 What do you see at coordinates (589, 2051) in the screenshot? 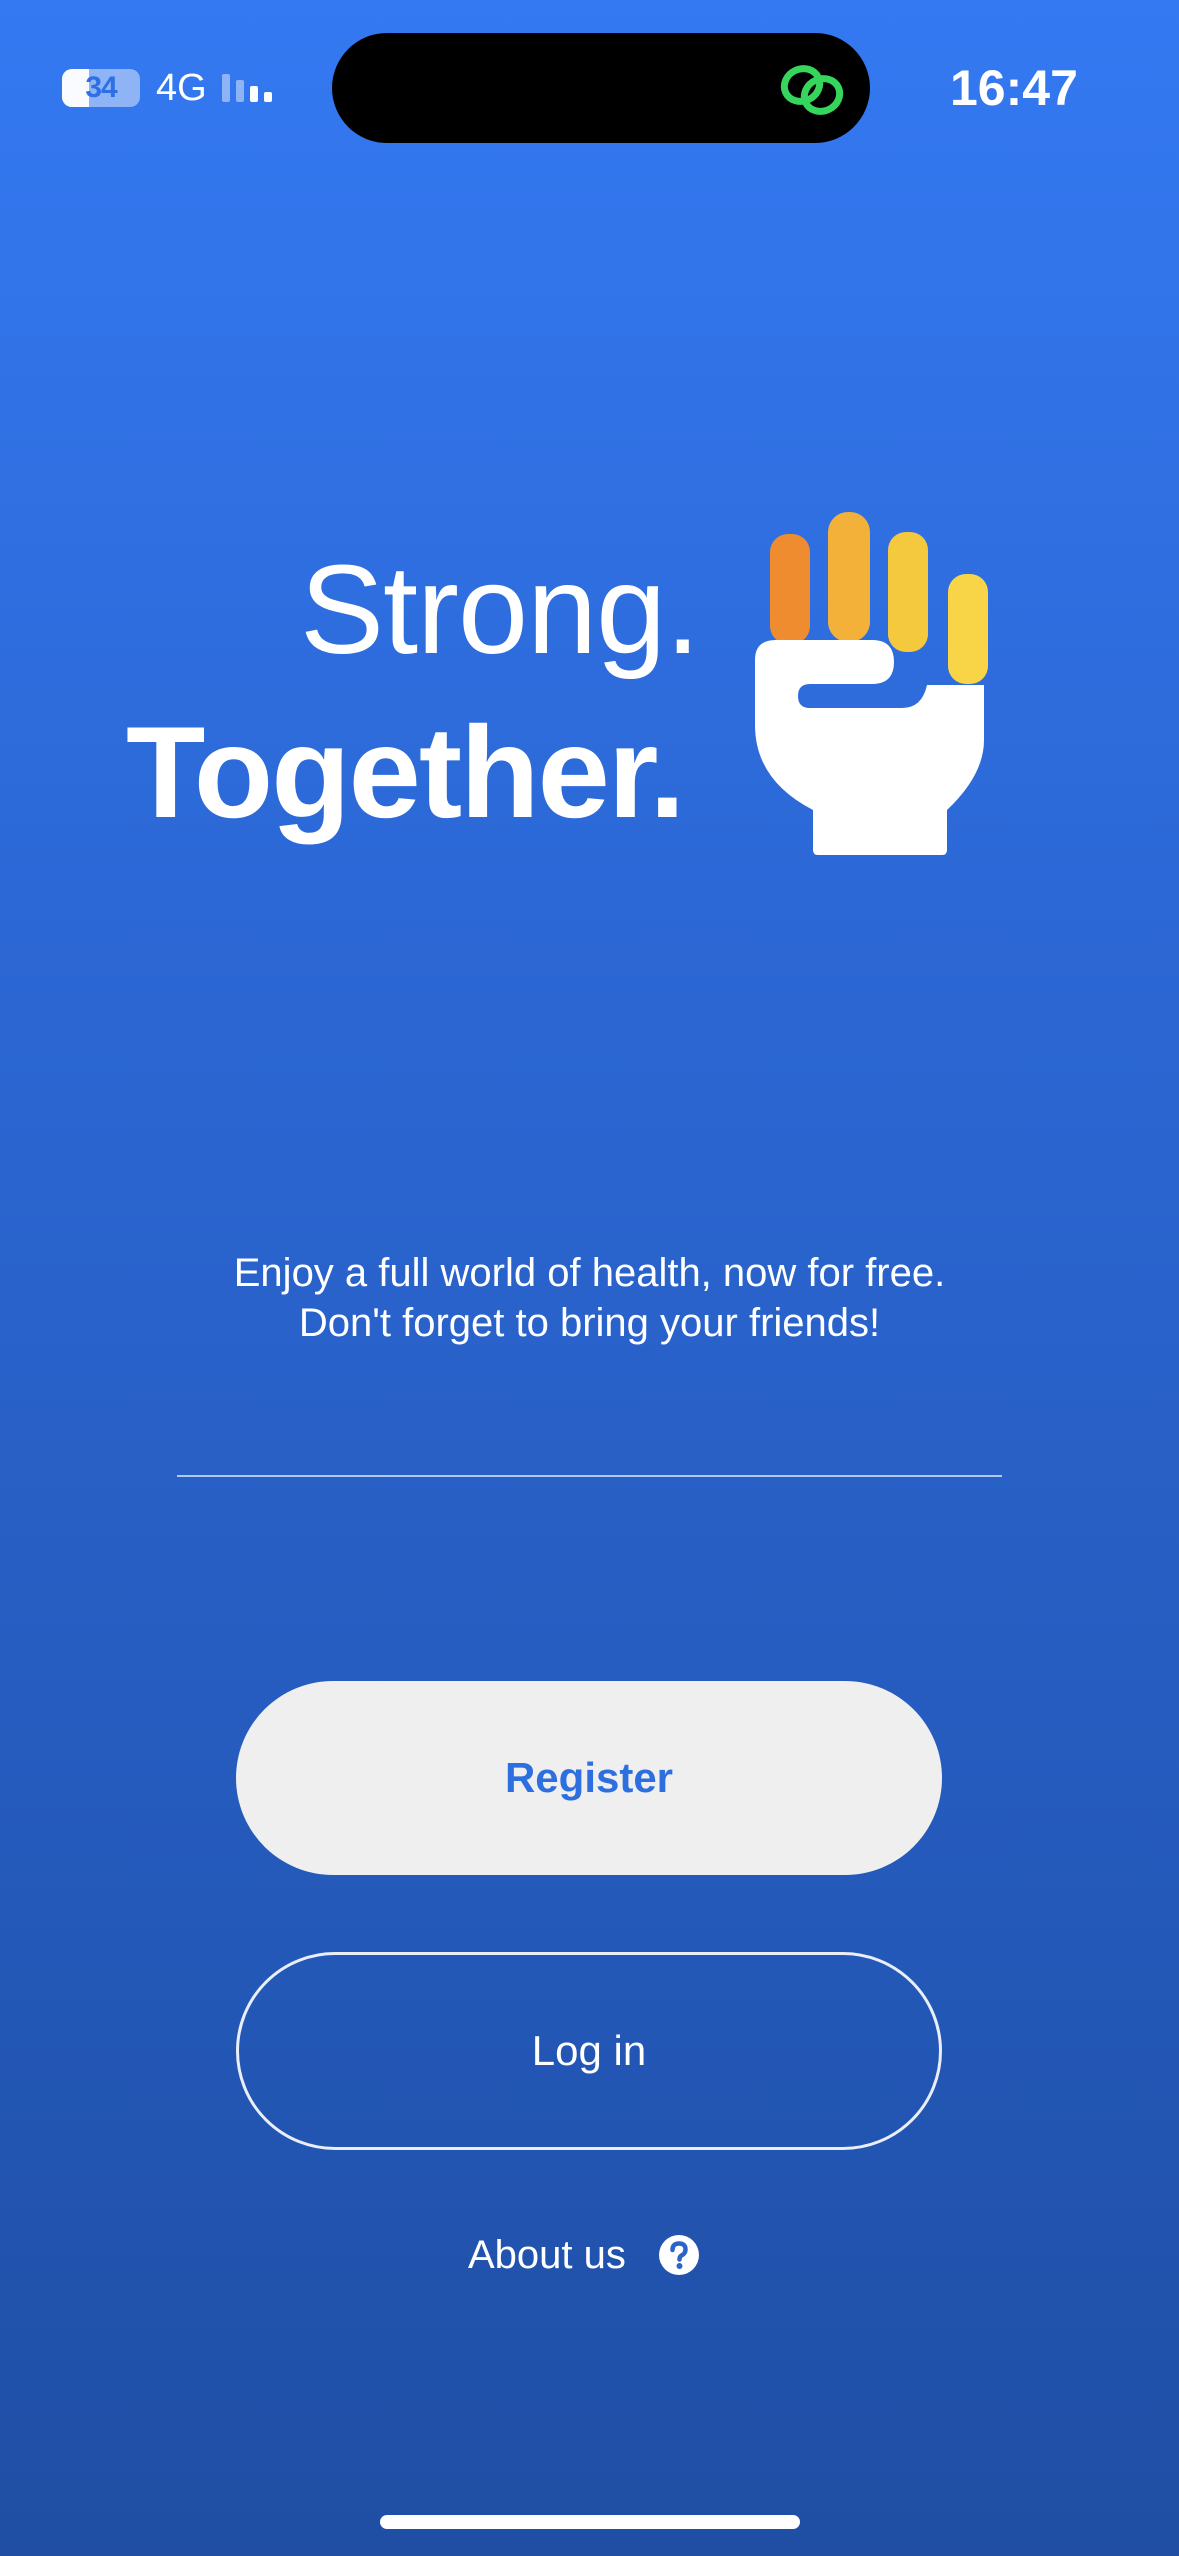
I see `login-button: Log in` at bounding box center [589, 2051].